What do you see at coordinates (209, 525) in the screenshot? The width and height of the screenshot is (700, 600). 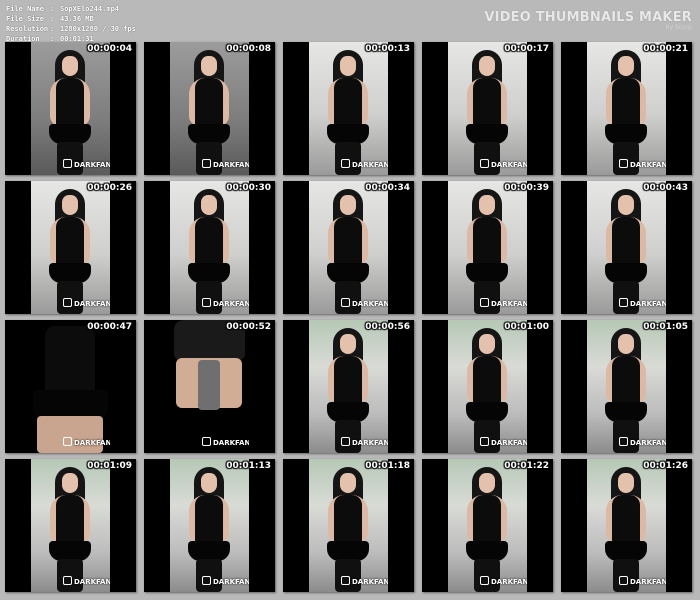 I see `thumbnail: DARKFANS.com 00:01:13` at bounding box center [209, 525].